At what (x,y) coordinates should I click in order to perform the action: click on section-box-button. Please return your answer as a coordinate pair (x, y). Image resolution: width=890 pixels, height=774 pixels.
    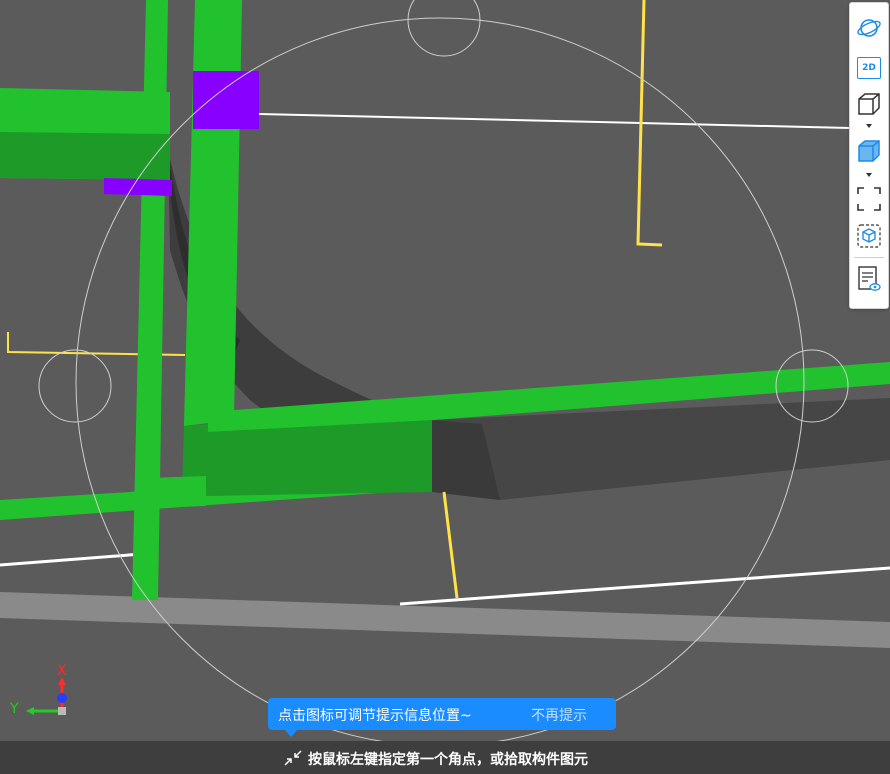
    Looking at the image, I should click on (869, 236).